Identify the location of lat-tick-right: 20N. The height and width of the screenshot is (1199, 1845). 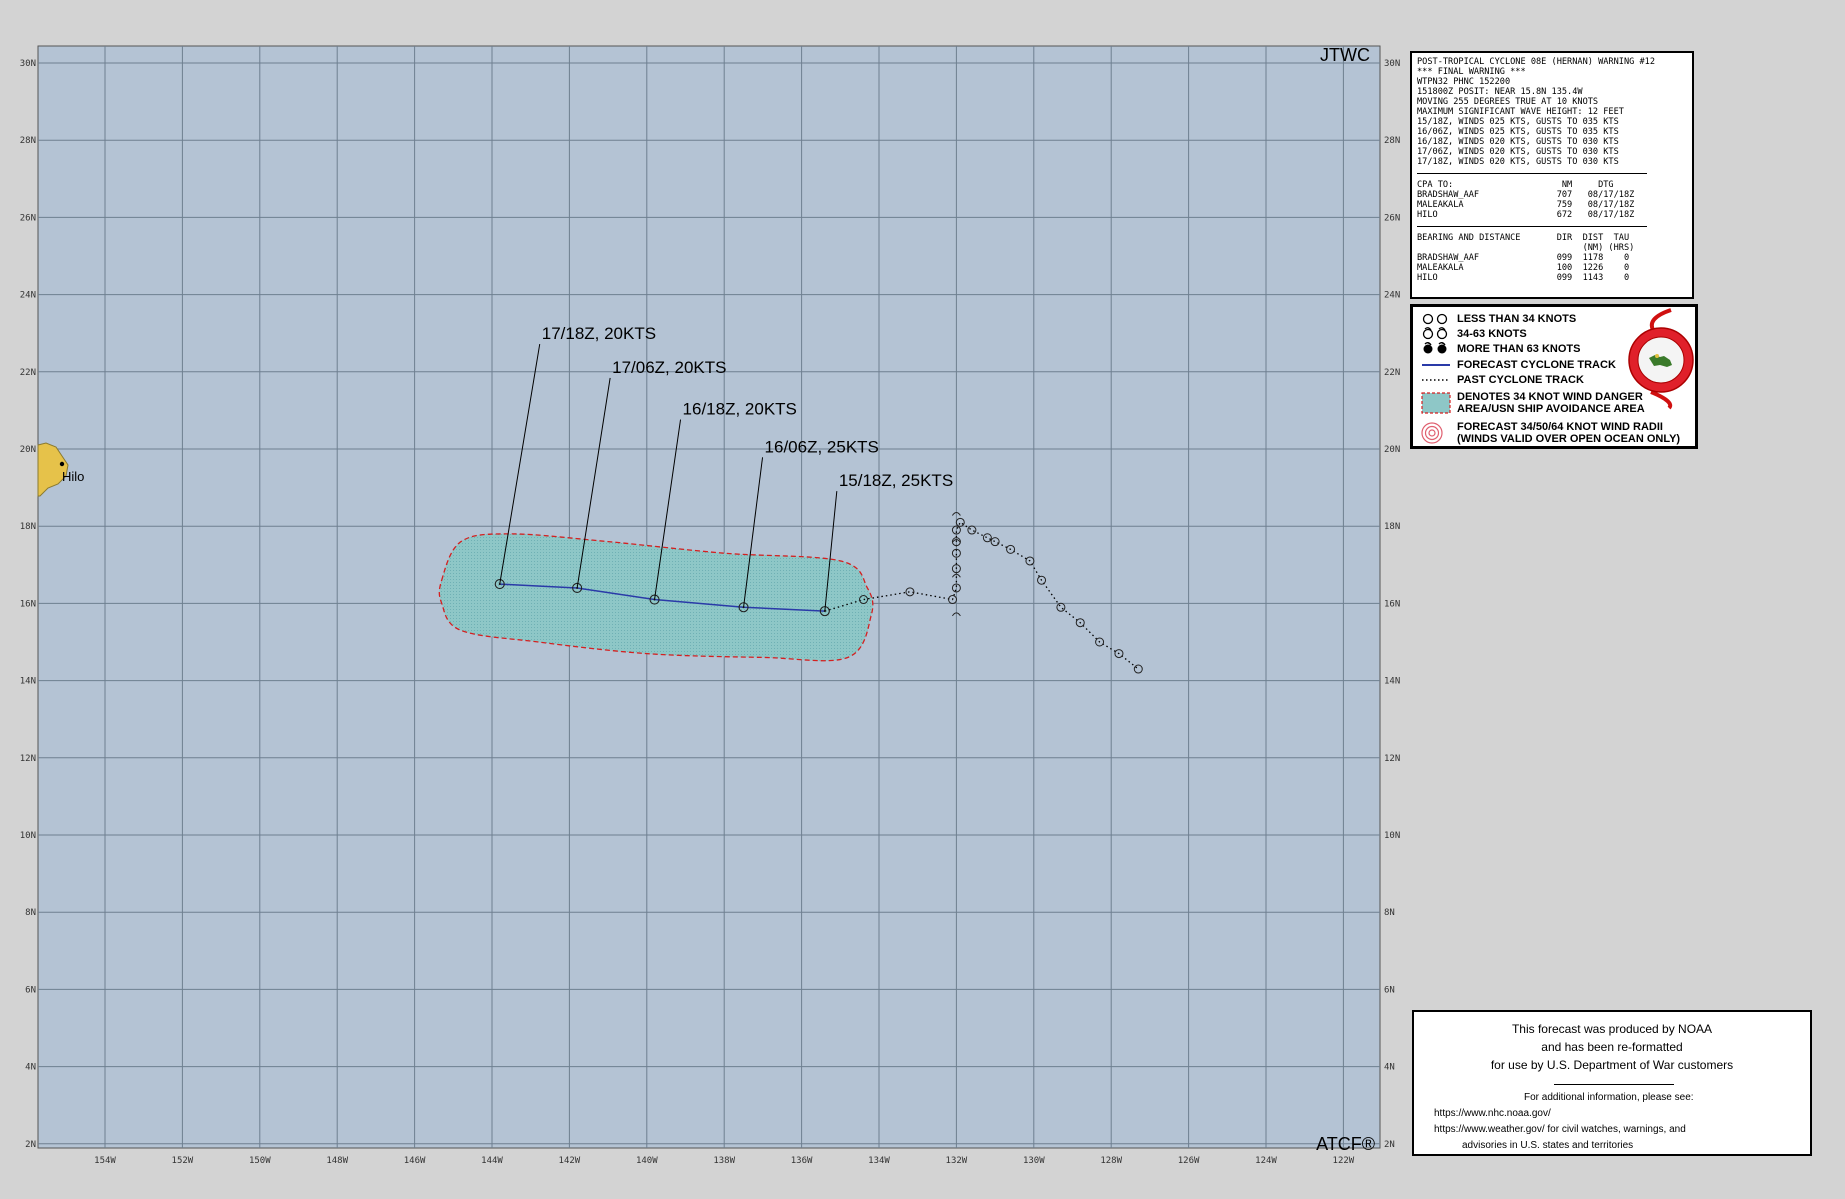
(1392, 450).